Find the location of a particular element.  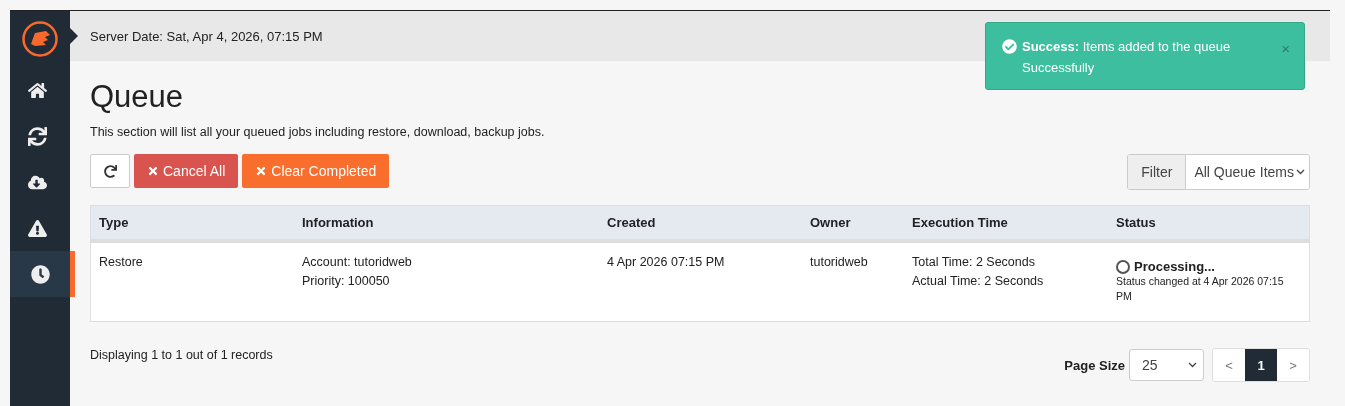

column-header: Information is located at coordinates (338, 222).